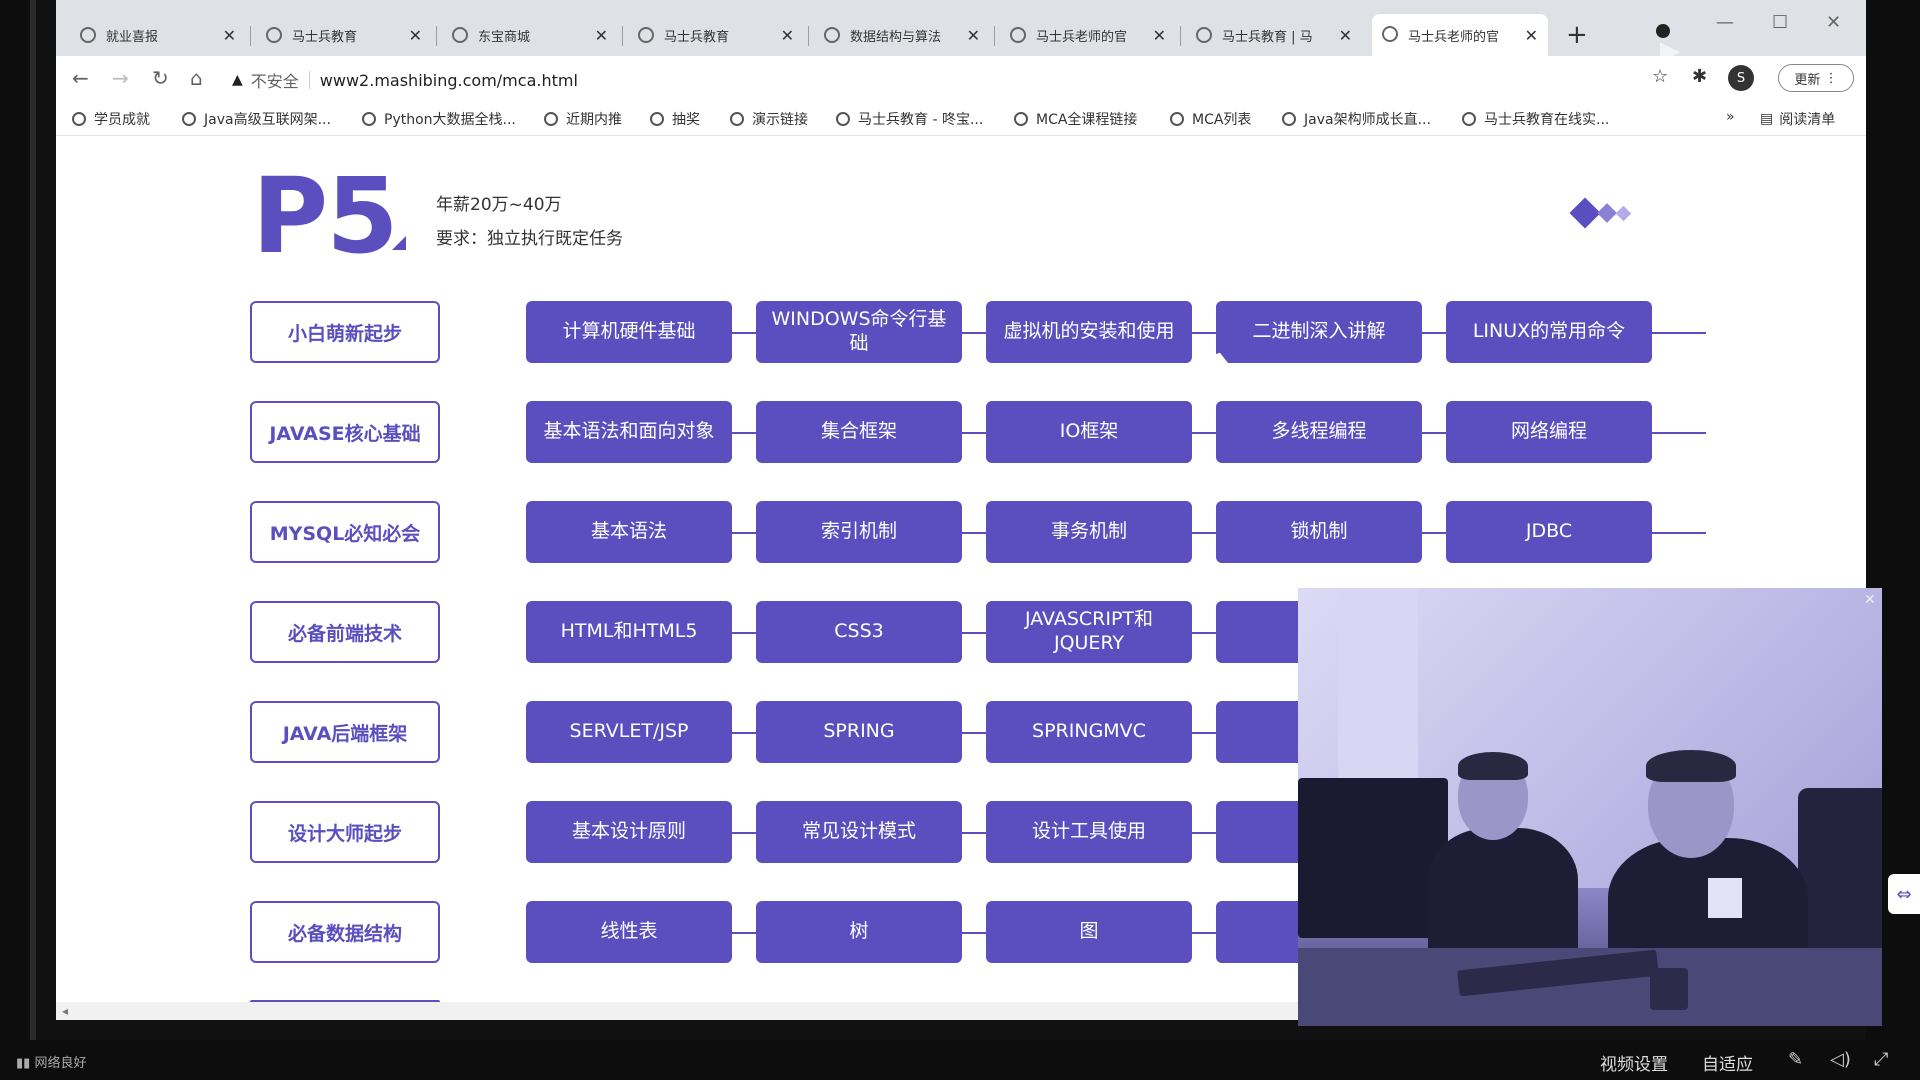 The width and height of the screenshot is (1920, 1080). Describe the element at coordinates (896, 37) in the screenshot. I see `tab-label: 数据结构与算法` at that location.